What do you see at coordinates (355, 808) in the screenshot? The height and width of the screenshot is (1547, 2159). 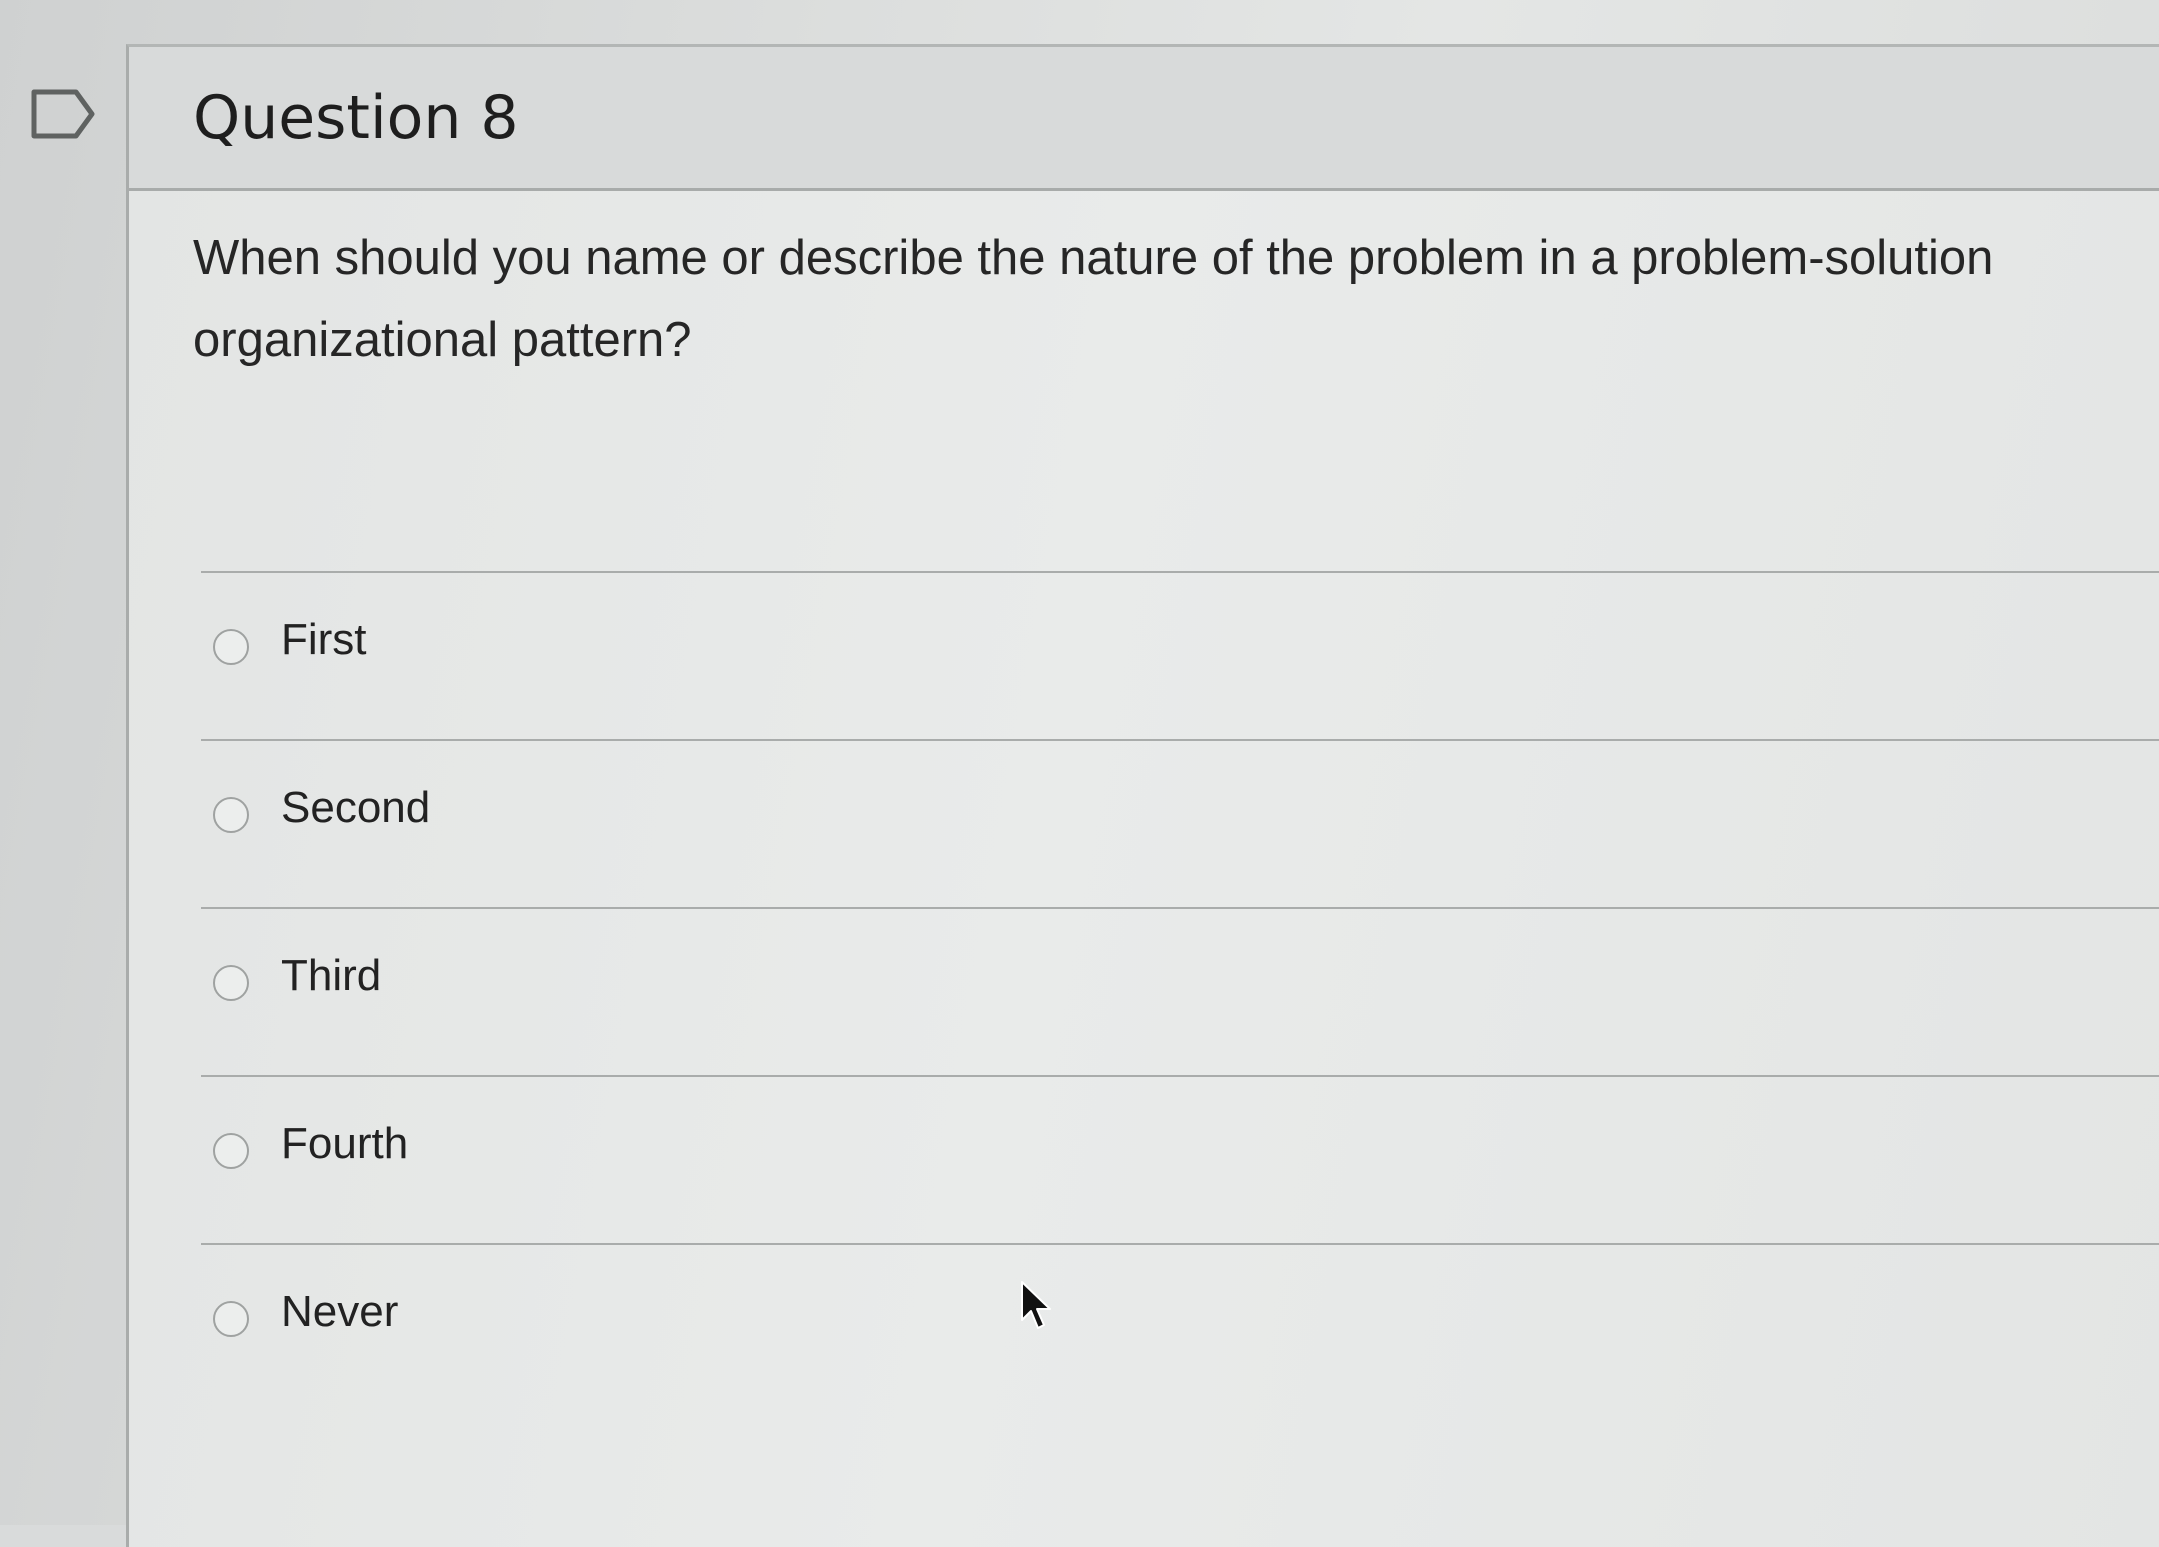 I see `answer-label: Second` at bounding box center [355, 808].